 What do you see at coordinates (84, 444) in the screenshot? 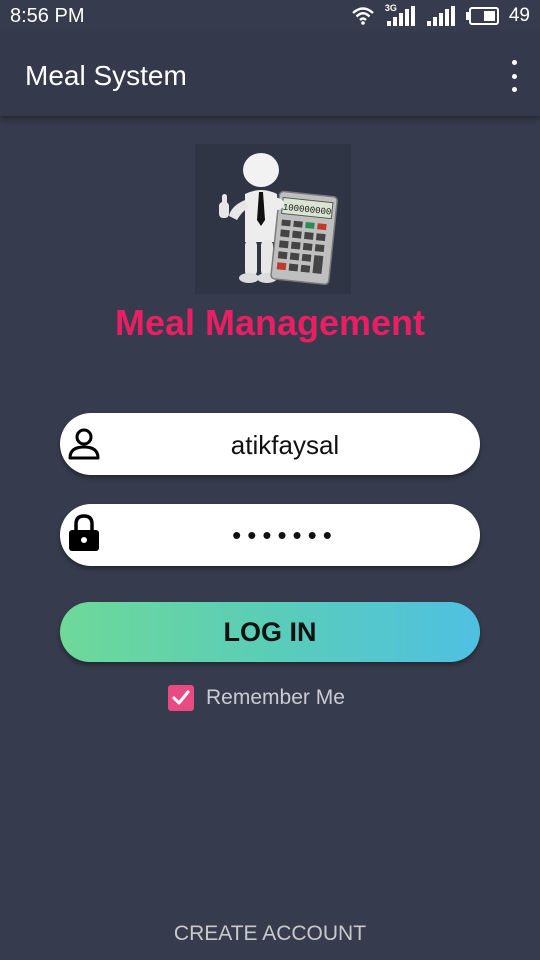
I see `person-icon` at bounding box center [84, 444].